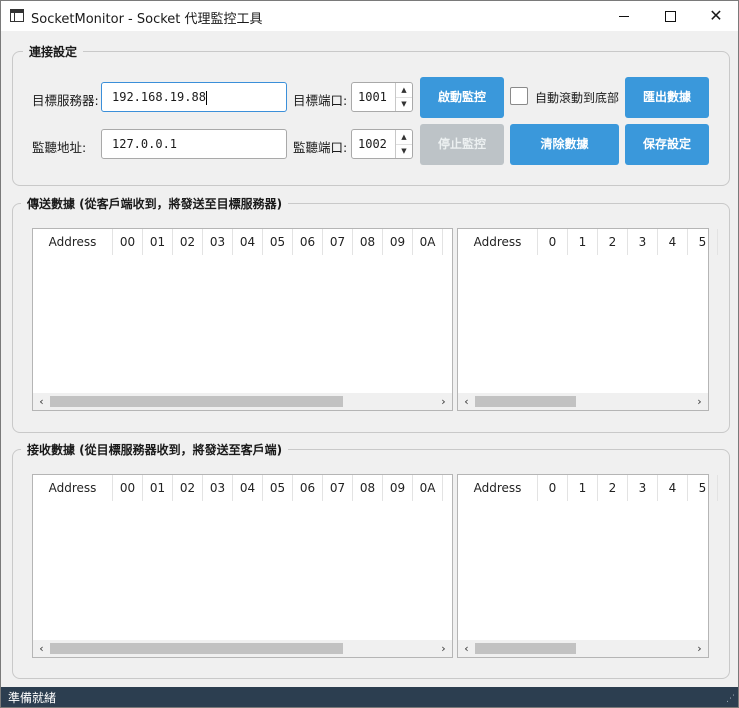 This screenshot has height=708, width=739. I want to click on window-title: SocketMonitor - Socket 代理監控工具, so click(147, 19).